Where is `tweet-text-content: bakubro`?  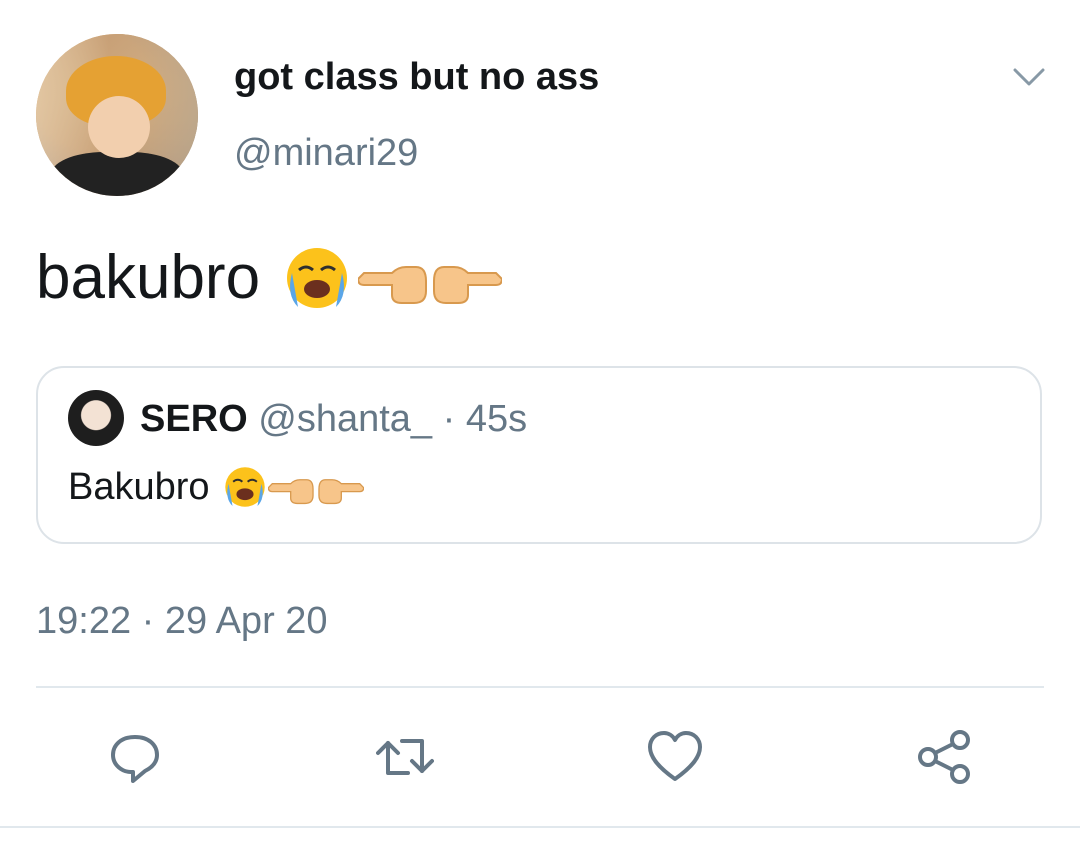
tweet-text-content: bakubro is located at coordinates (148, 277).